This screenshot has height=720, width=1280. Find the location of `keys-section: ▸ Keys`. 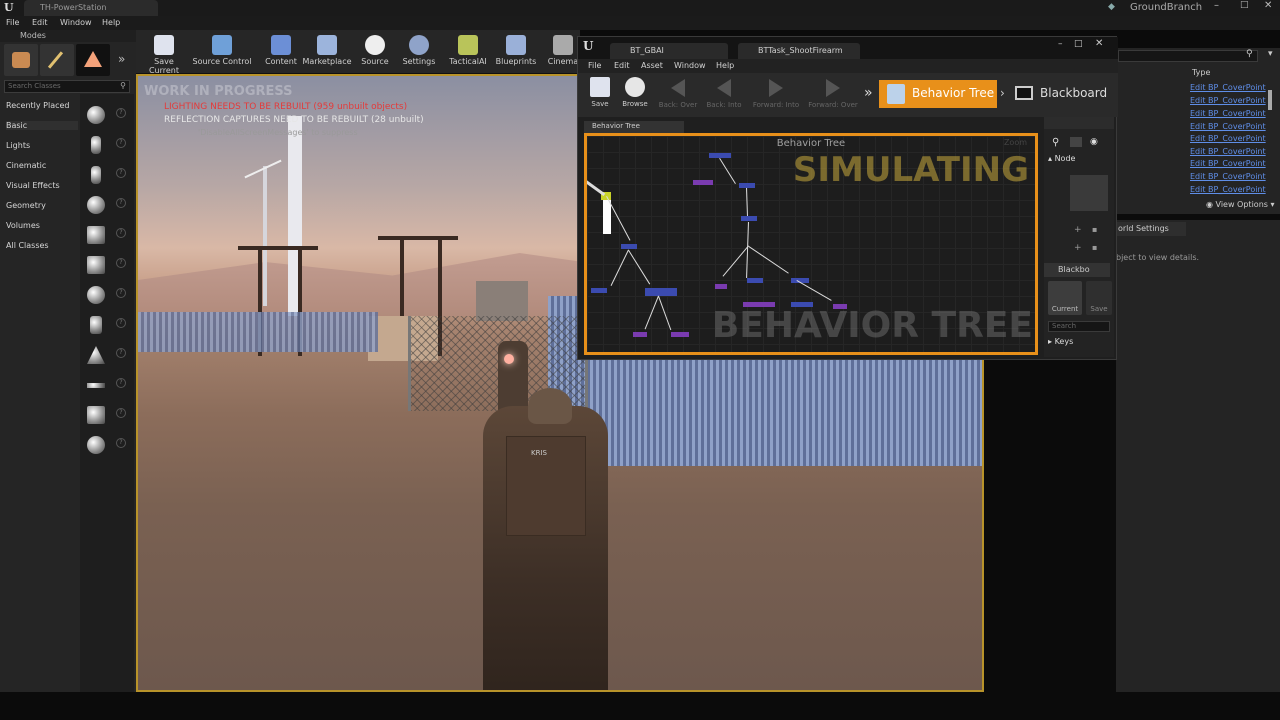

keys-section: ▸ Keys is located at coordinates (1060, 341).